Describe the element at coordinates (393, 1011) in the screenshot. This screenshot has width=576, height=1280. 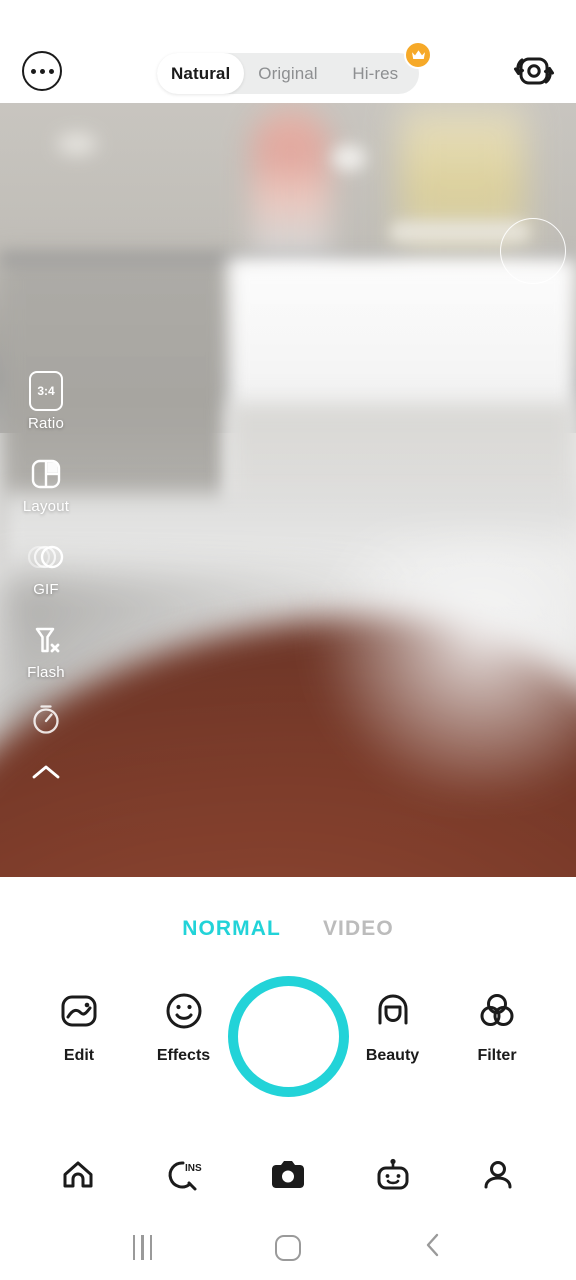
I see `beauty-face-icon` at that location.